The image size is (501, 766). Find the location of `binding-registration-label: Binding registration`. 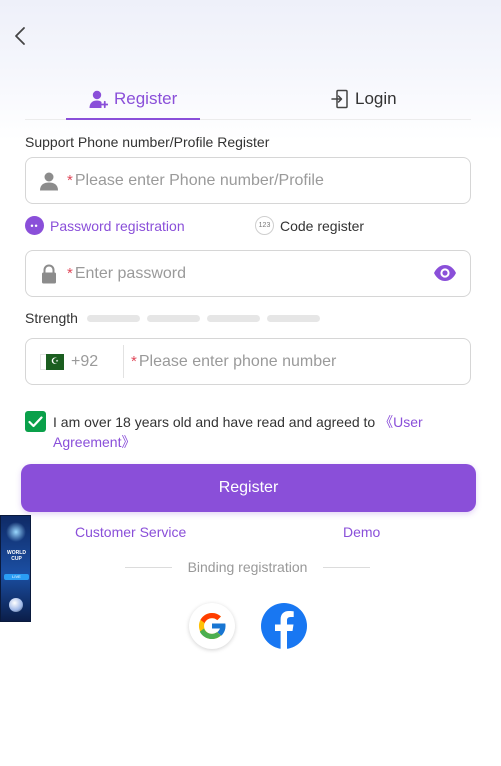

binding-registration-label: Binding registration is located at coordinates (247, 567).